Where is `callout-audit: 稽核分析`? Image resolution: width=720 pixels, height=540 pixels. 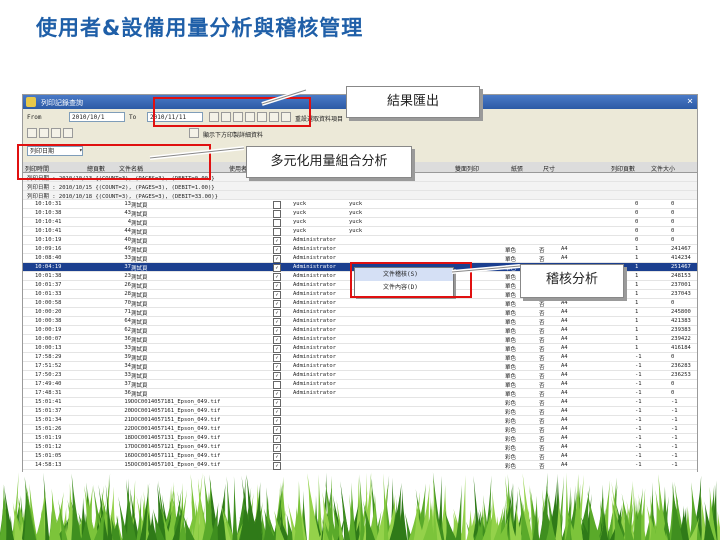
callout-audit: 稽核分析 is located at coordinates (572, 281).